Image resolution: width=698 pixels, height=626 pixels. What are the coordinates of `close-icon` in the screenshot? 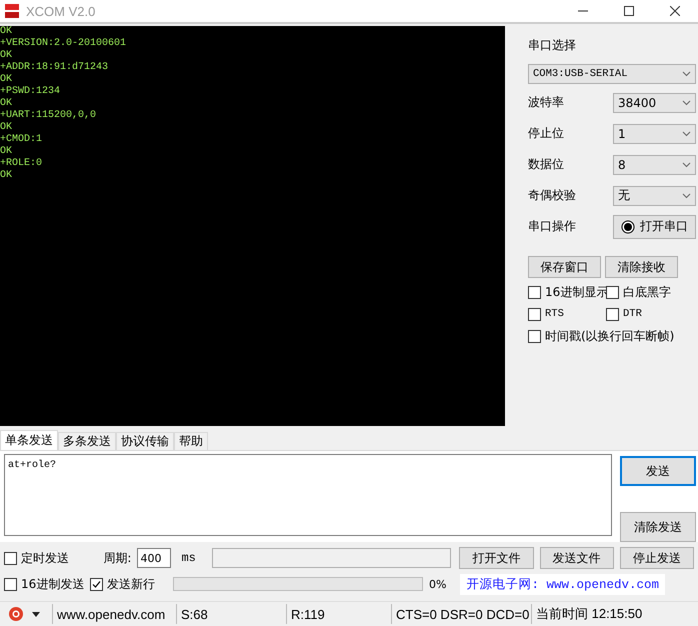 It's located at (675, 11).